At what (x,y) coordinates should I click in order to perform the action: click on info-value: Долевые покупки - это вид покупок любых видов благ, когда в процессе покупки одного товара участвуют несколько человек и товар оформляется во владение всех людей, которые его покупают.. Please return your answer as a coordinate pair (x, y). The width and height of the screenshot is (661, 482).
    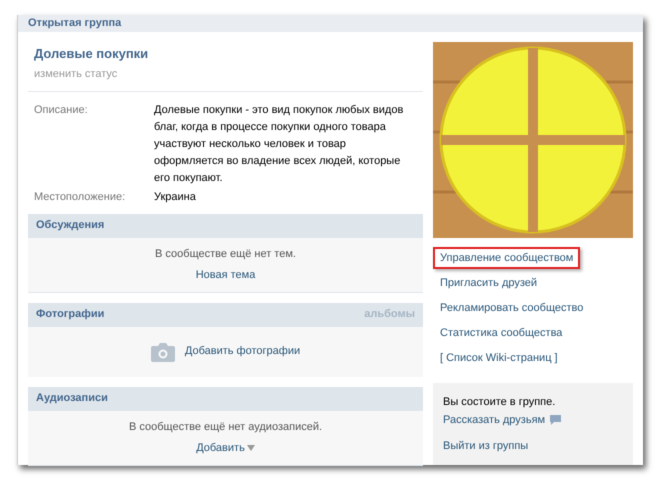
    Looking at the image, I should click on (279, 144).